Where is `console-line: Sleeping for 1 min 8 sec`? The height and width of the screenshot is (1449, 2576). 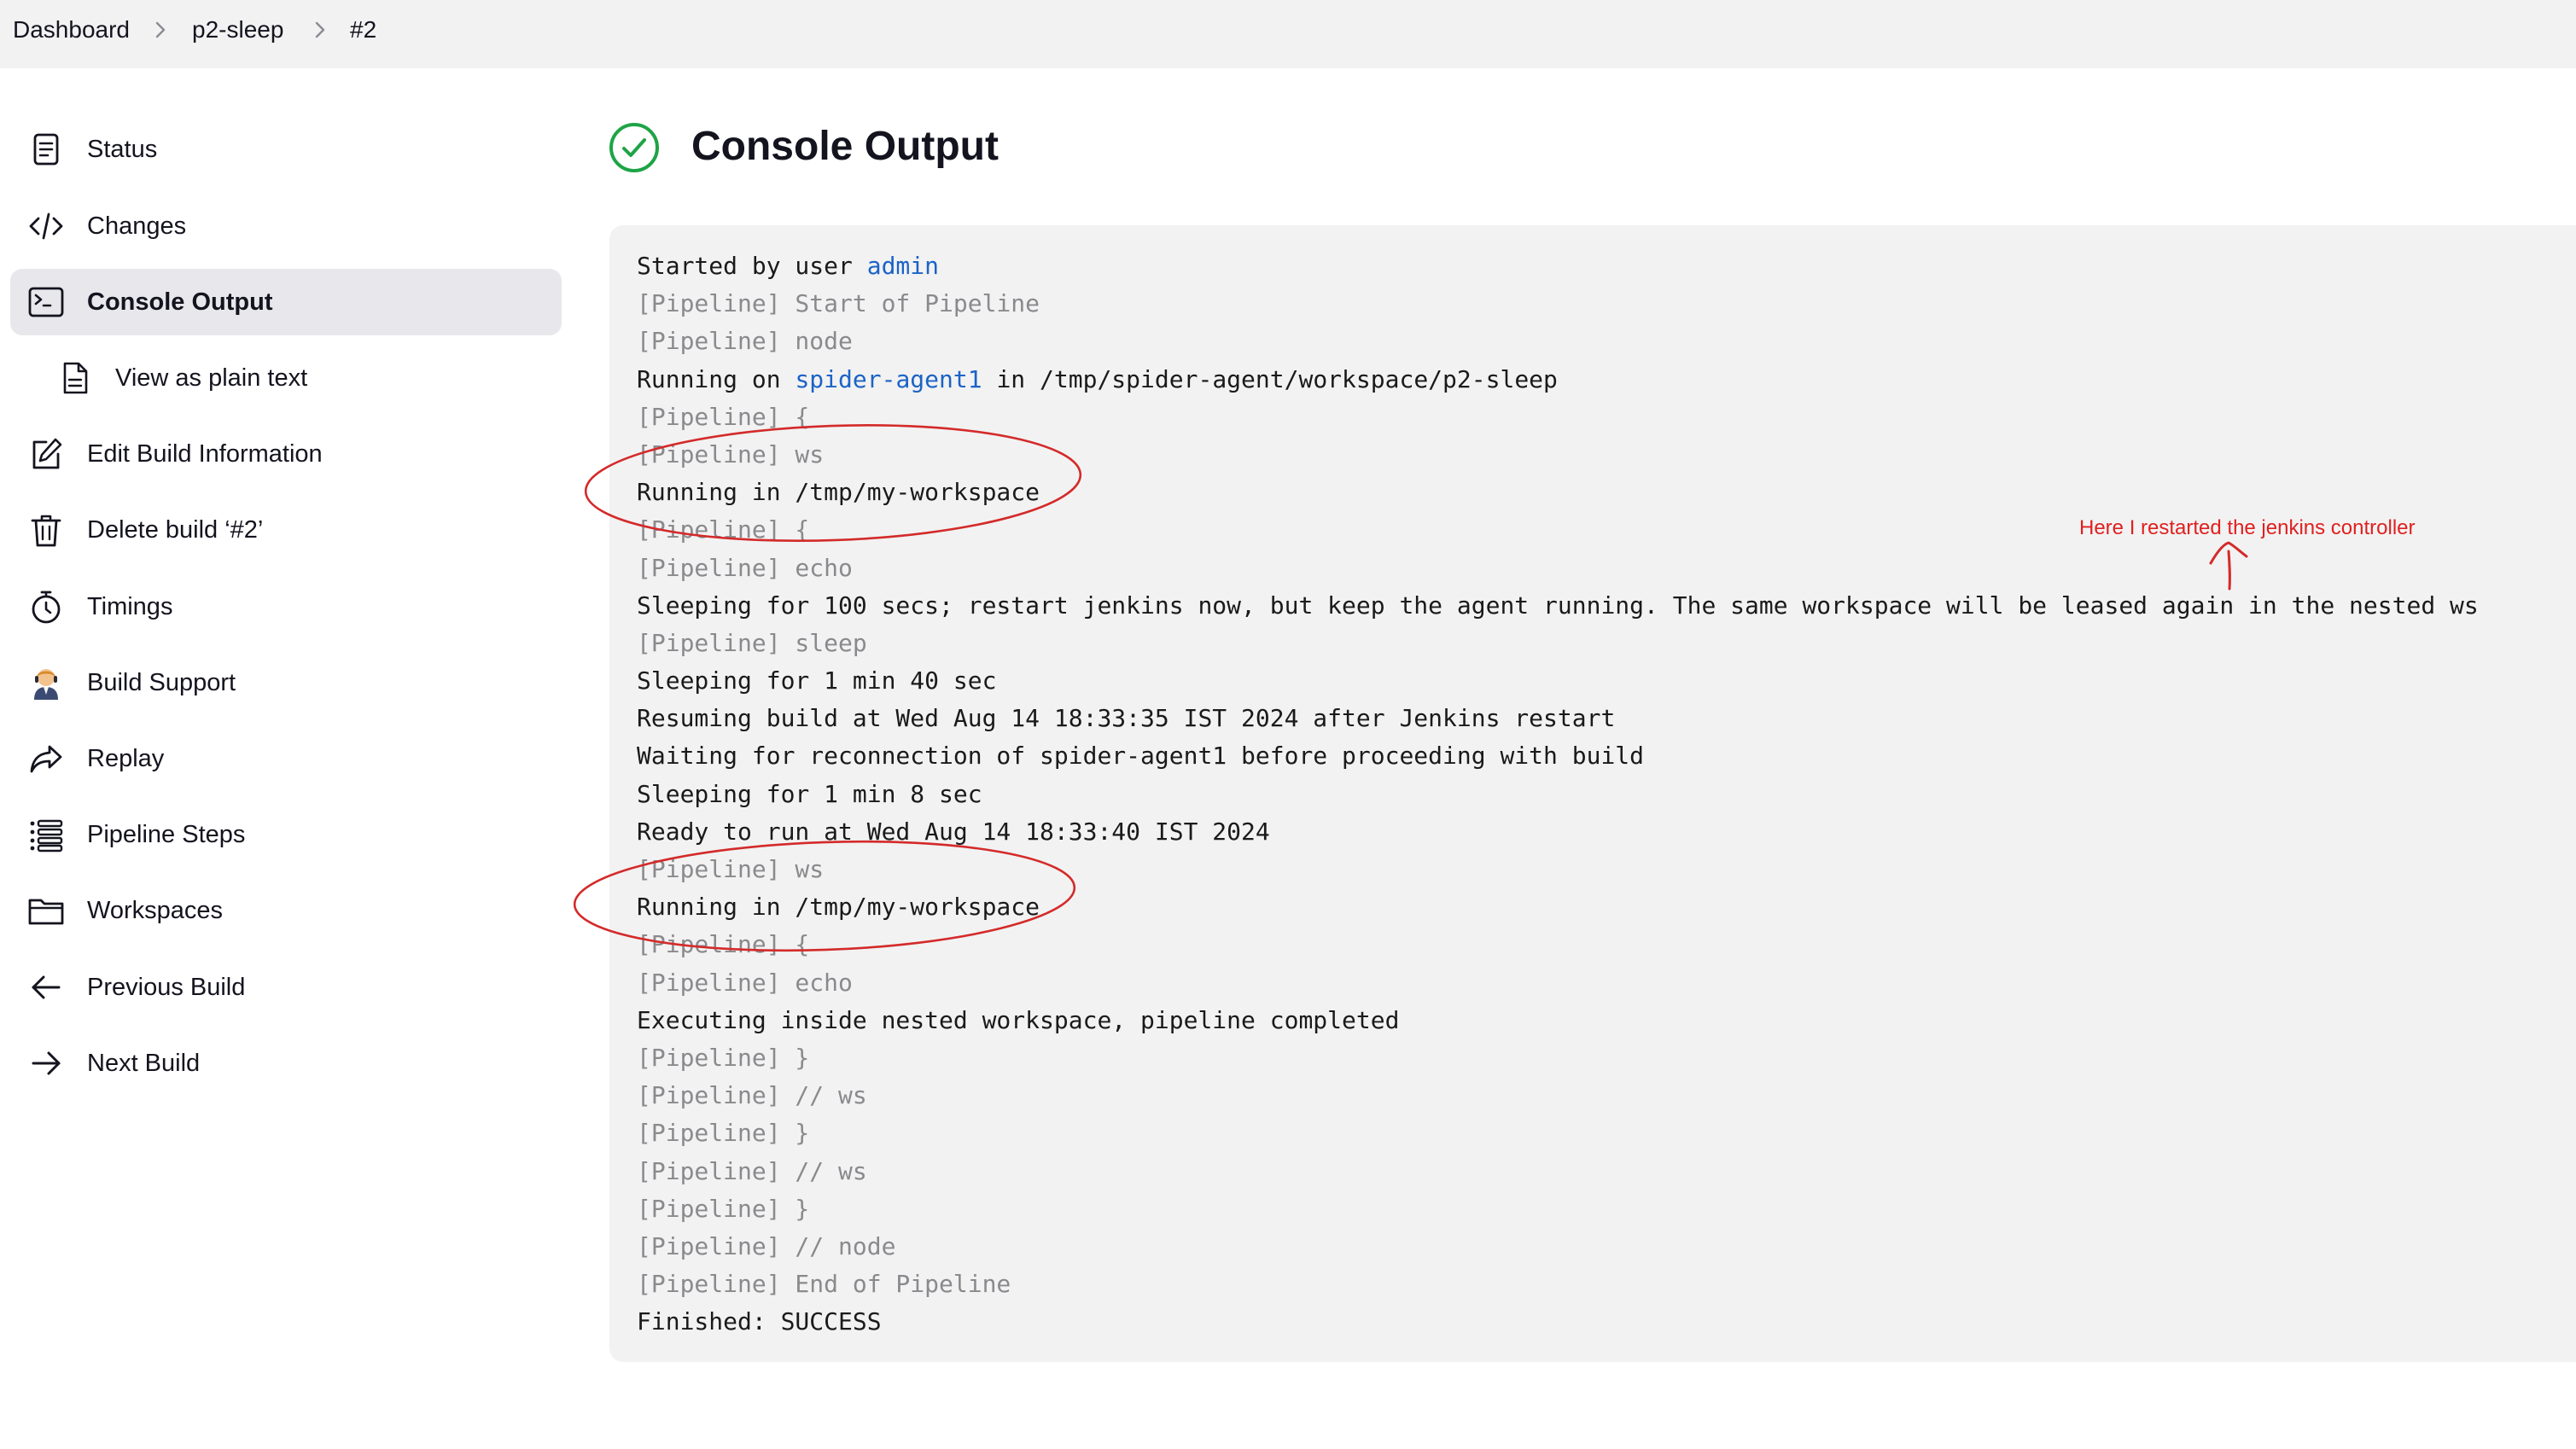
console-line: Sleeping for 1 min 8 sec is located at coordinates (1558, 794).